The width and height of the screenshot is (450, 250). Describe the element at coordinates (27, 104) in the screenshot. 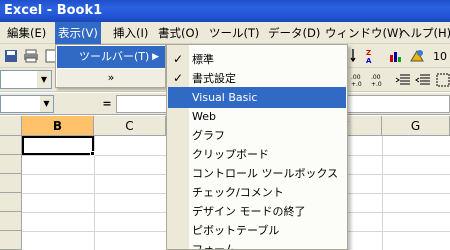

I see `name-box: ▼` at that location.